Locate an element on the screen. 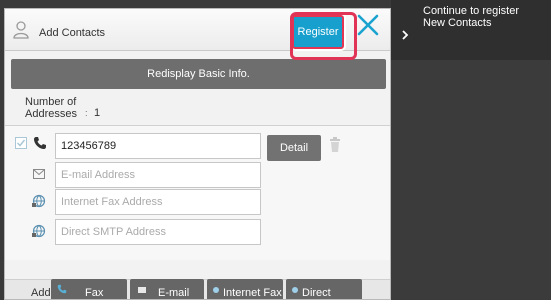 The width and height of the screenshot is (551, 300). add-internet-fax-label: Internet Fax is located at coordinates (252, 293).